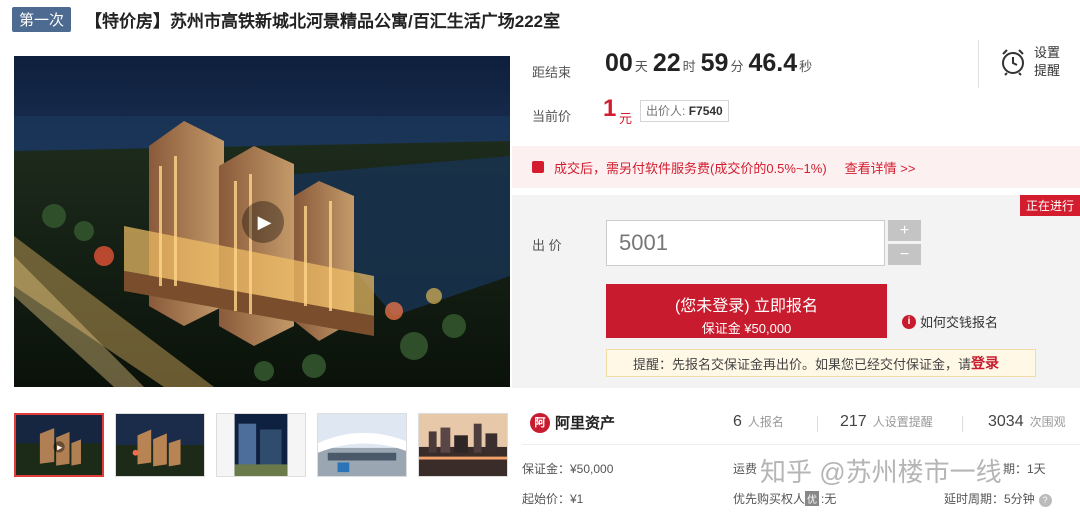  I want to click on bidder-id: F7540, so click(705, 111).